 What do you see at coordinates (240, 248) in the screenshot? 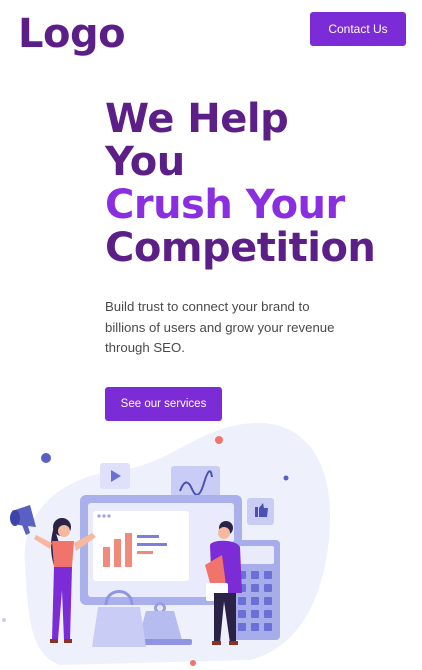
I see `headline-line-4: Competition` at bounding box center [240, 248].